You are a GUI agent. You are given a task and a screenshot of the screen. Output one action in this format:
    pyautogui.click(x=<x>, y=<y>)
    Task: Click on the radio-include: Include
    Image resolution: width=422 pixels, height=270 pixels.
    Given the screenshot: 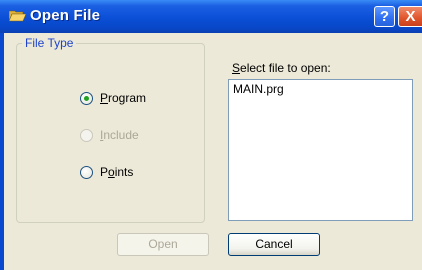 What is the action you would take?
    pyautogui.click(x=109, y=135)
    